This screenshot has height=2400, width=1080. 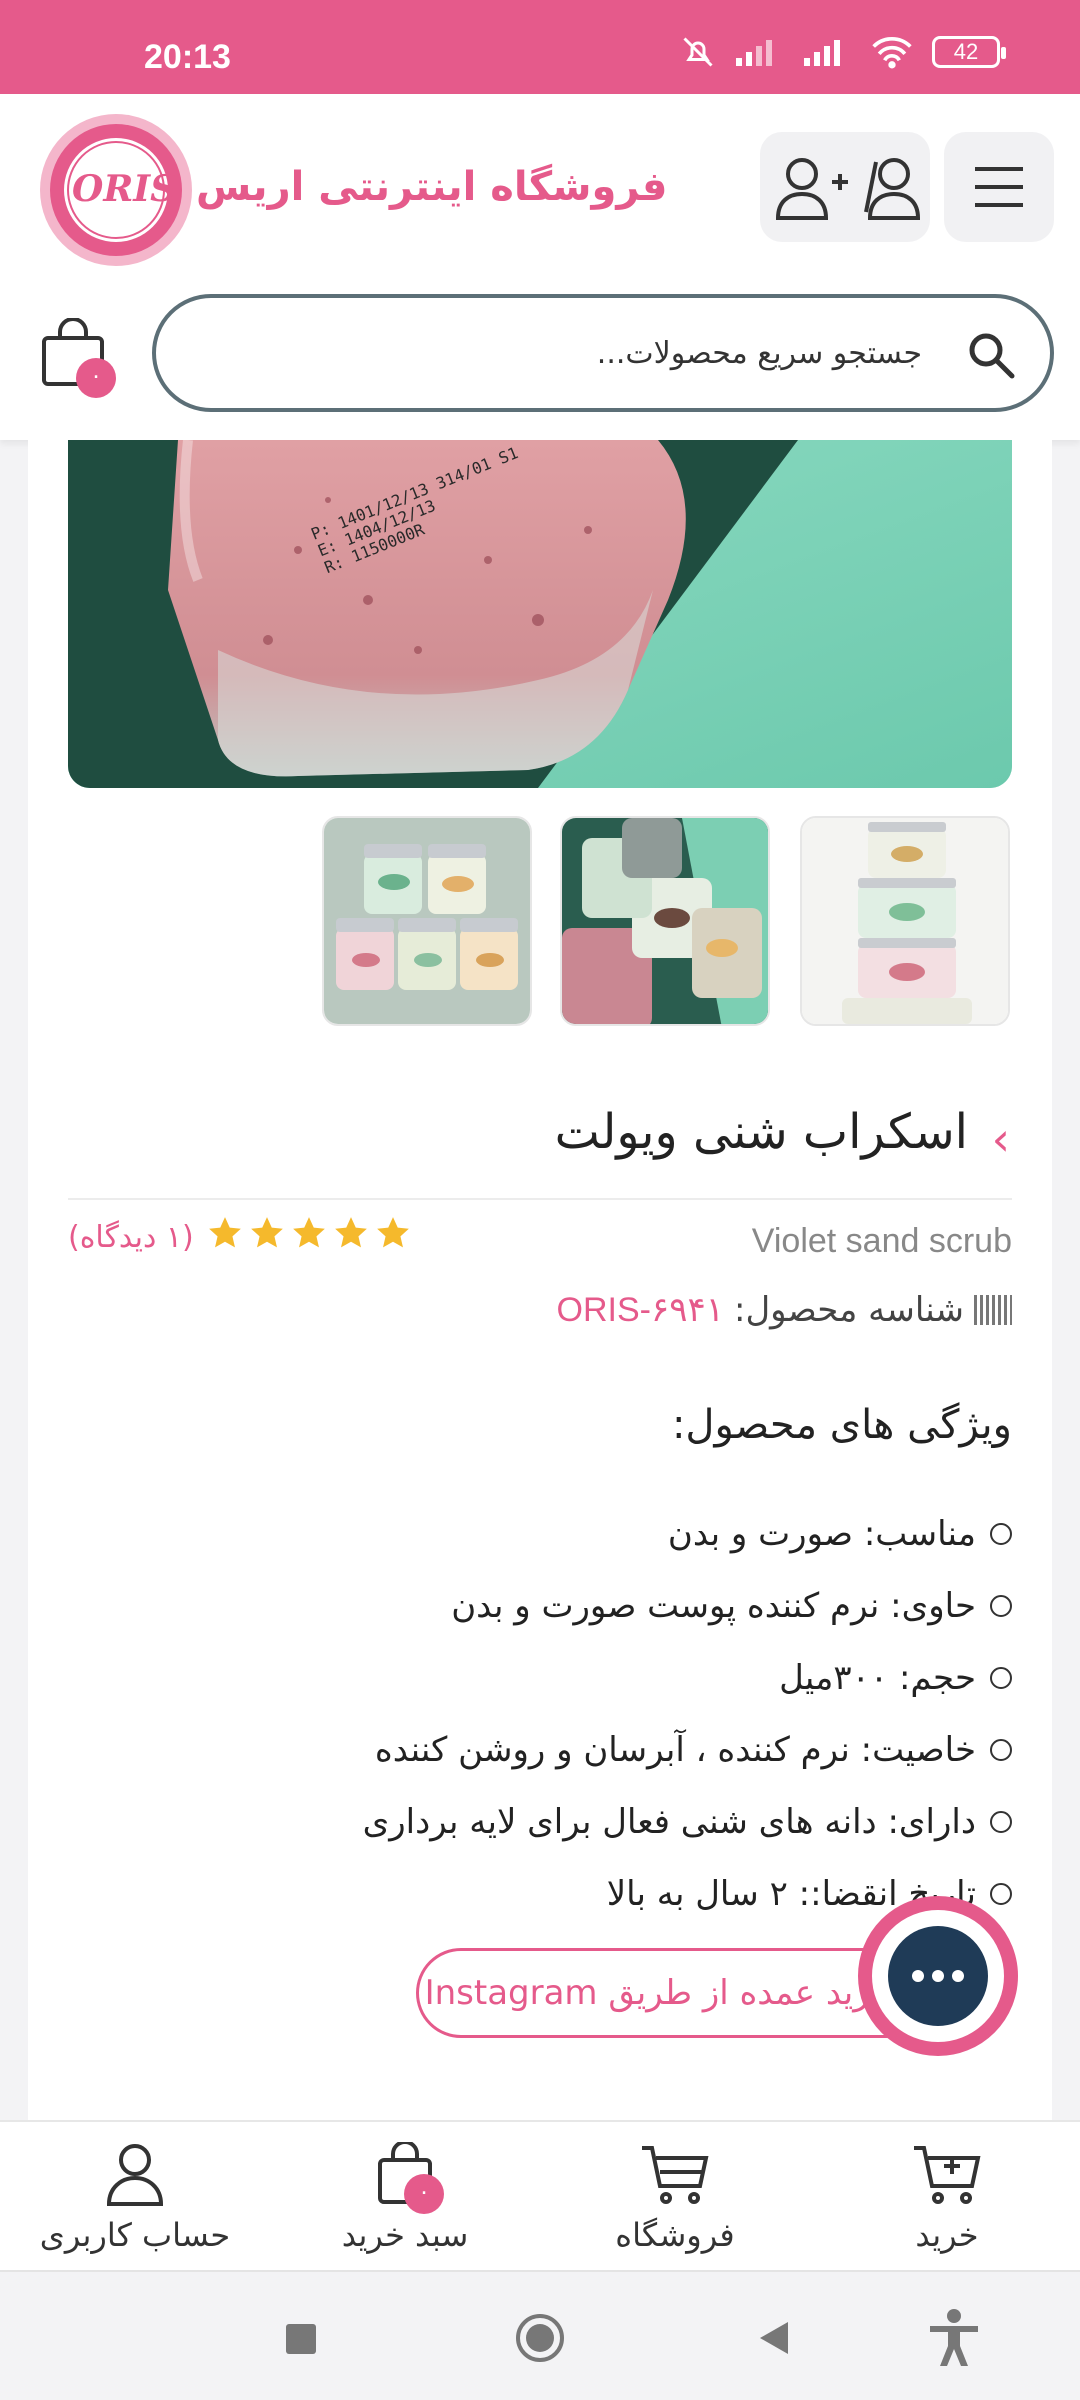 What do you see at coordinates (774, 2338) in the screenshot?
I see `back-icon` at bounding box center [774, 2338].